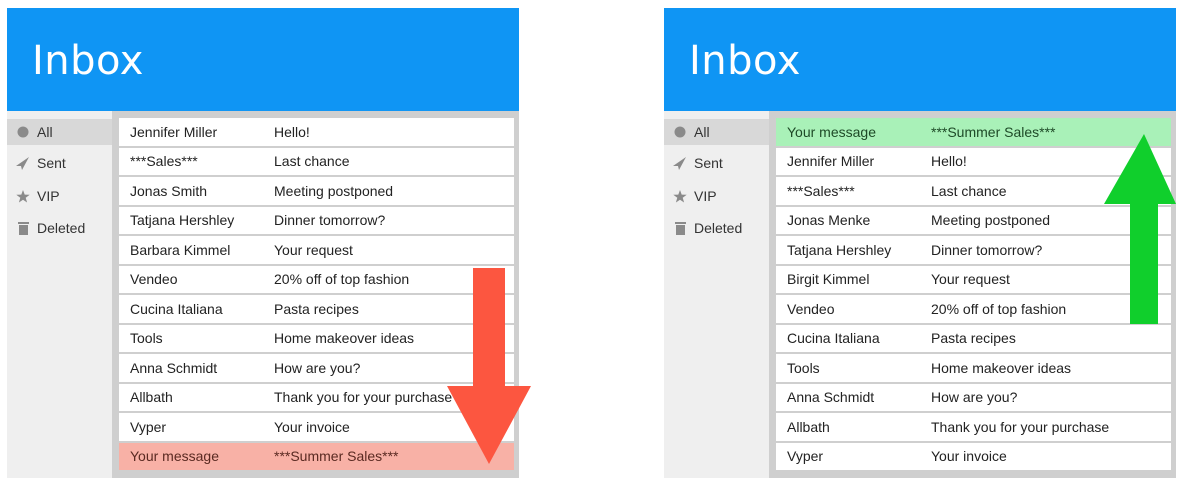 The image size is (1180, 483). I want to click on message-sender: Birgit Kimmel, so click(828, 279).